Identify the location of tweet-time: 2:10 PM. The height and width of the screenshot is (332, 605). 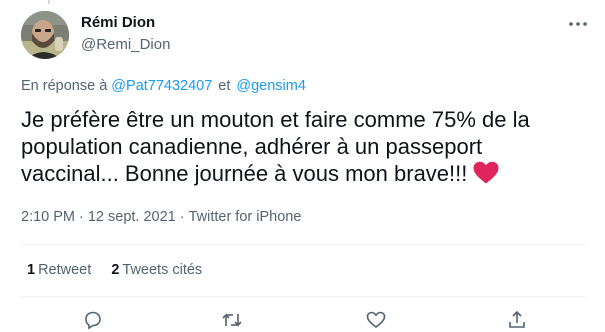
(48, 217).